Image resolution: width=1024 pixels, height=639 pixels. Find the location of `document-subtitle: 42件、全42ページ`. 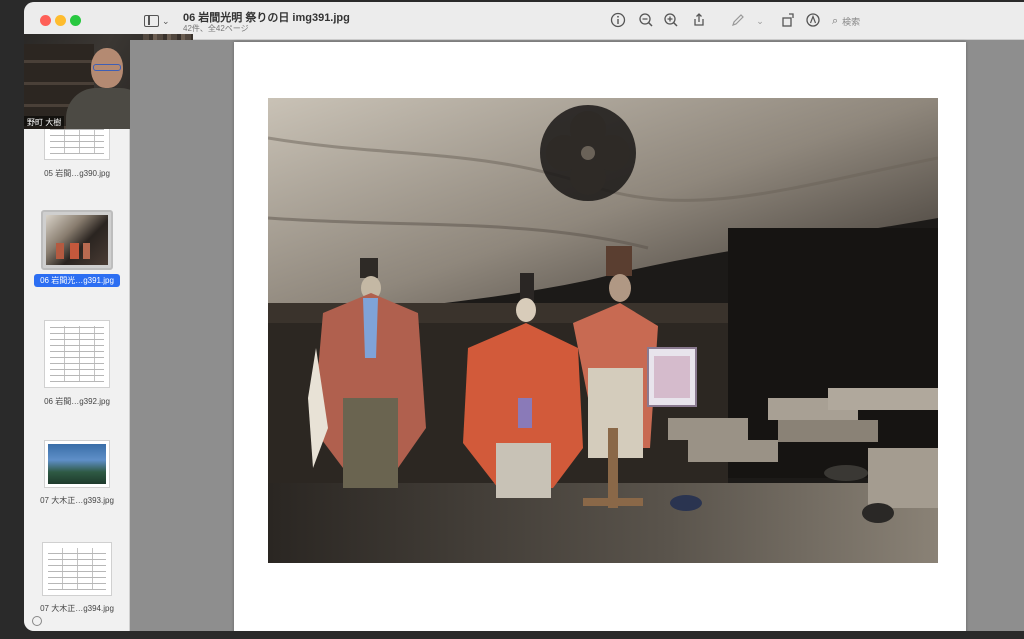

document-subtitle: 42件、全42ページ is located at coordinates (216, 28).